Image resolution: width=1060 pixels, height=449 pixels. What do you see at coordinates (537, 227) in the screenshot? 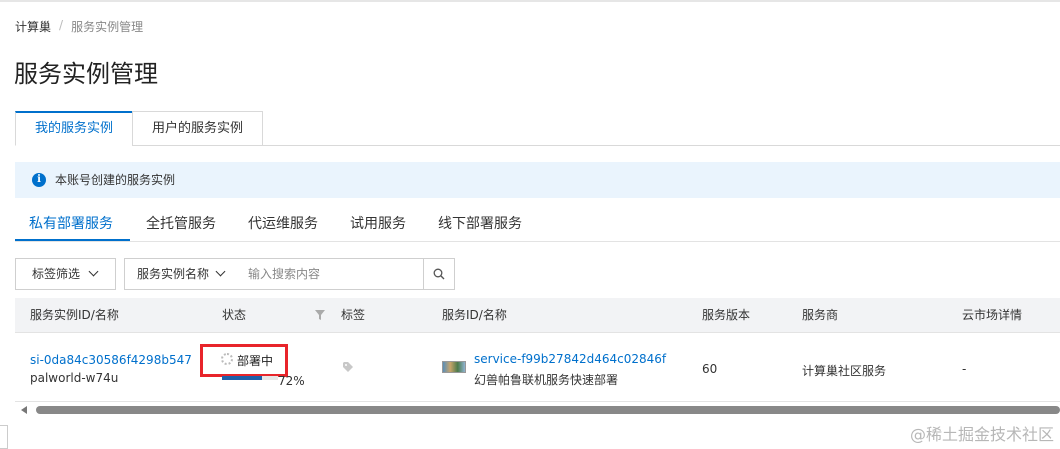
I see `sub-tabs: 私有部署服务 全托管服务 代运维服务 试用服务 线下部署服务` at bounding box center [537, 227].